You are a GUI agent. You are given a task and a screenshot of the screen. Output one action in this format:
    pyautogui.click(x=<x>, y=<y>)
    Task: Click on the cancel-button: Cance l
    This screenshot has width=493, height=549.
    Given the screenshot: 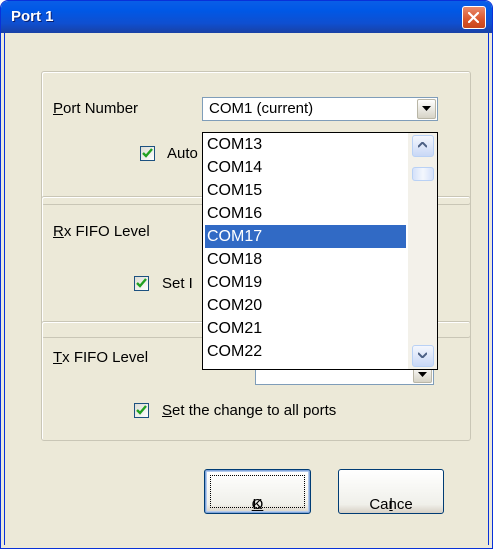 What is the action you would take?
    pyautogui.click(x=391, y=491)
    